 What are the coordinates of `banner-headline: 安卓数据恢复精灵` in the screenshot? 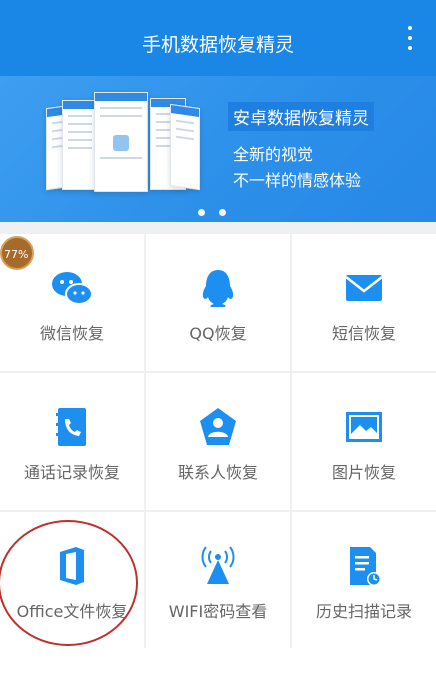 It's located at (301, 116).